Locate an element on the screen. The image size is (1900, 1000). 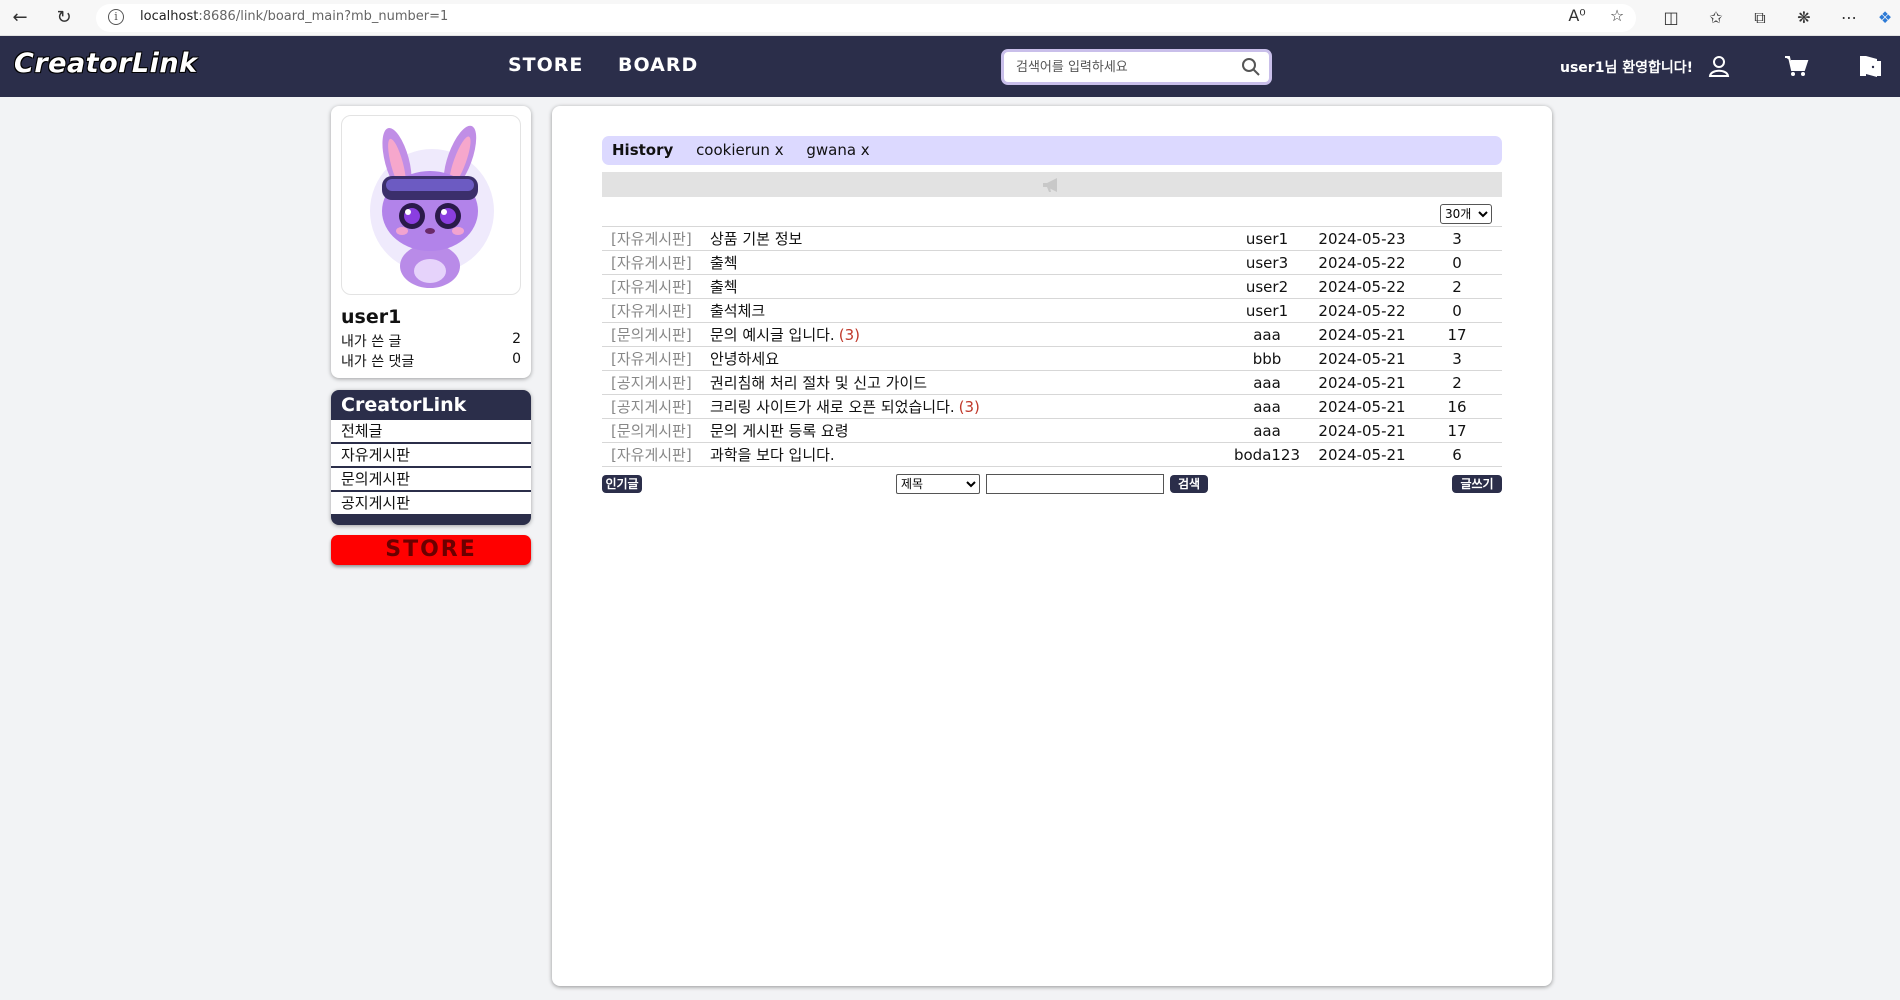
favorite-star-icon: ☆ is located at coordinates (1617, 16).